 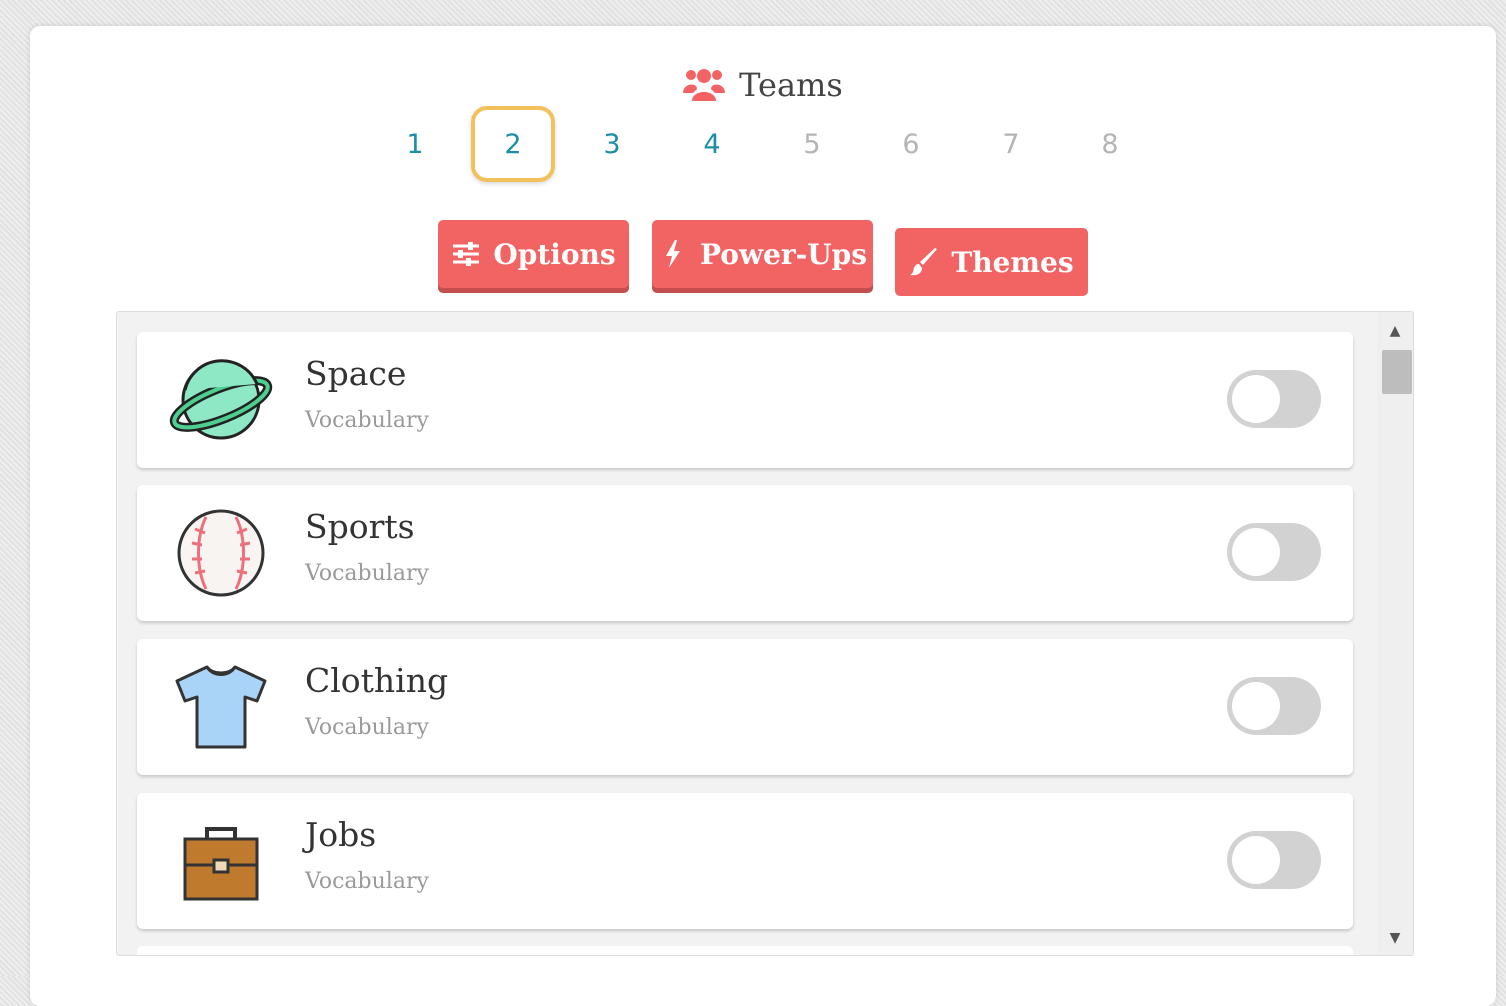 What do you see at coordinates (466, 254) in the screenshot?
I see `sliders-icon` at bounding box center [466, 254].